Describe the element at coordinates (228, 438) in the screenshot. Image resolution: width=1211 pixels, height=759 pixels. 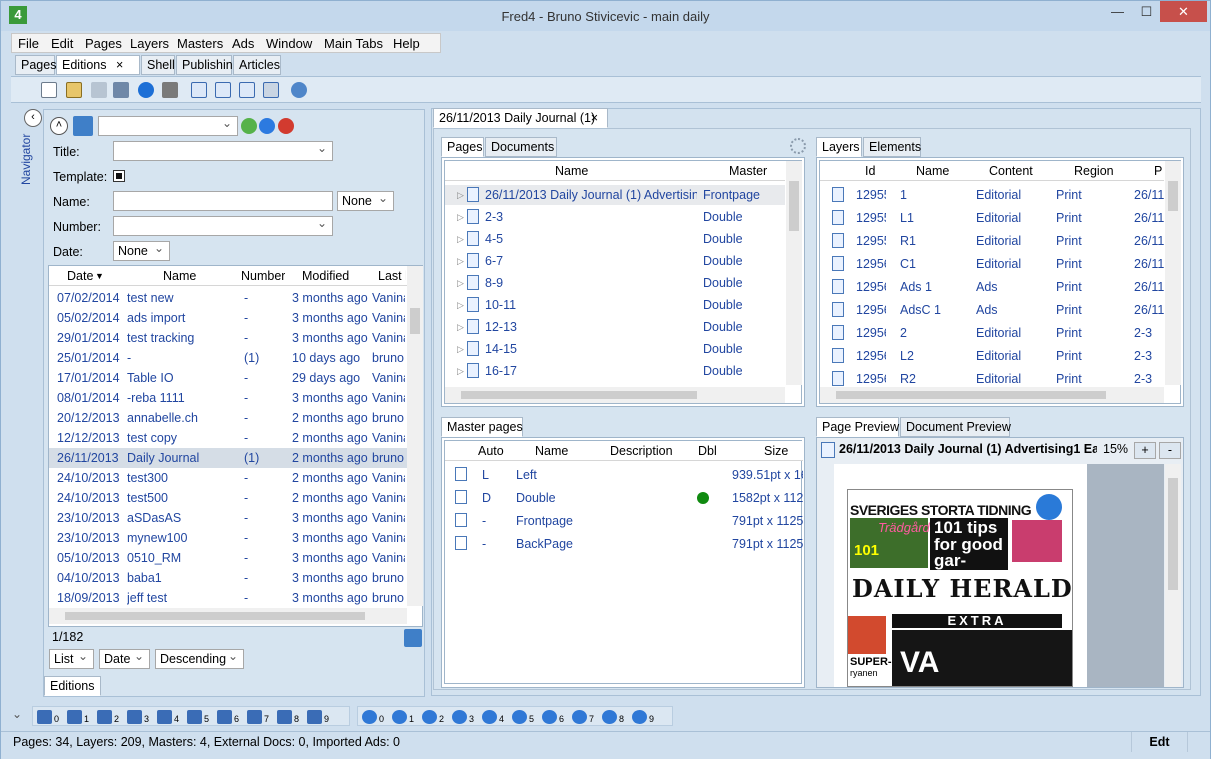
I see `table-row: 12/12/2013 test copy - 2 months ago Vanina` at that location.